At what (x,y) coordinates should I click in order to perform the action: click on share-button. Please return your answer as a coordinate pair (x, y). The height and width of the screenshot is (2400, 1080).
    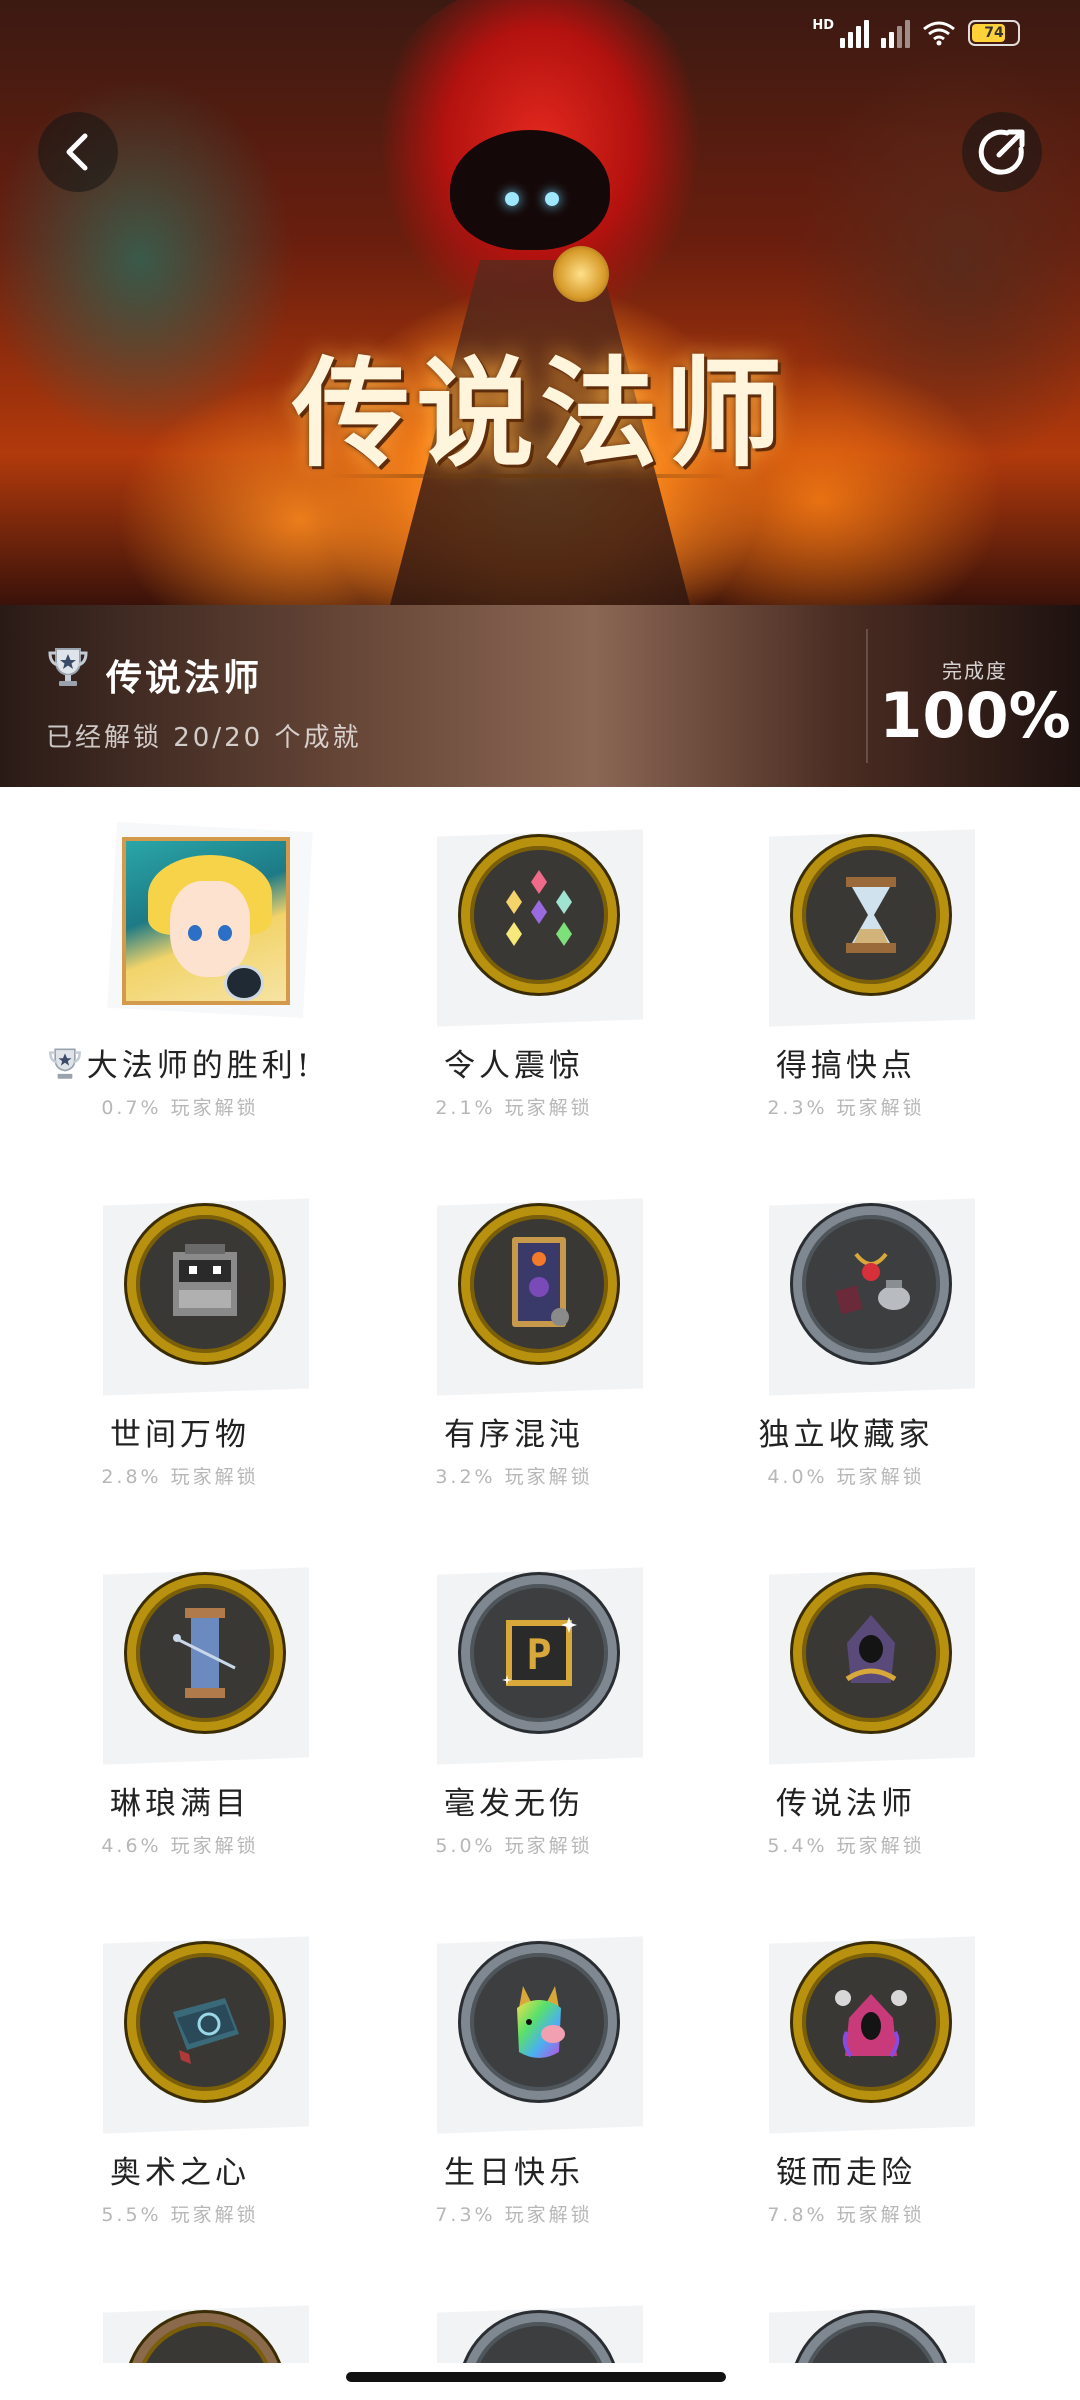
    Looking at the image, I should click on (1002, 152).